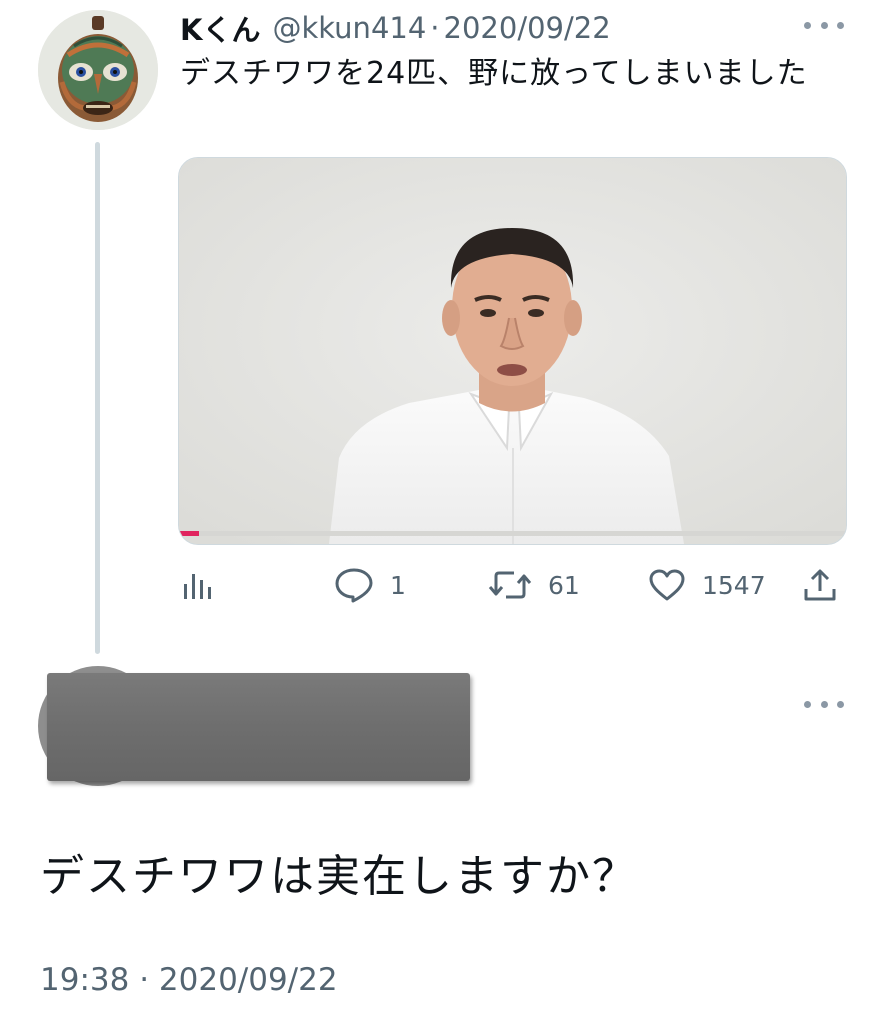  I want to click on retweet-icon, so click(510, 585).